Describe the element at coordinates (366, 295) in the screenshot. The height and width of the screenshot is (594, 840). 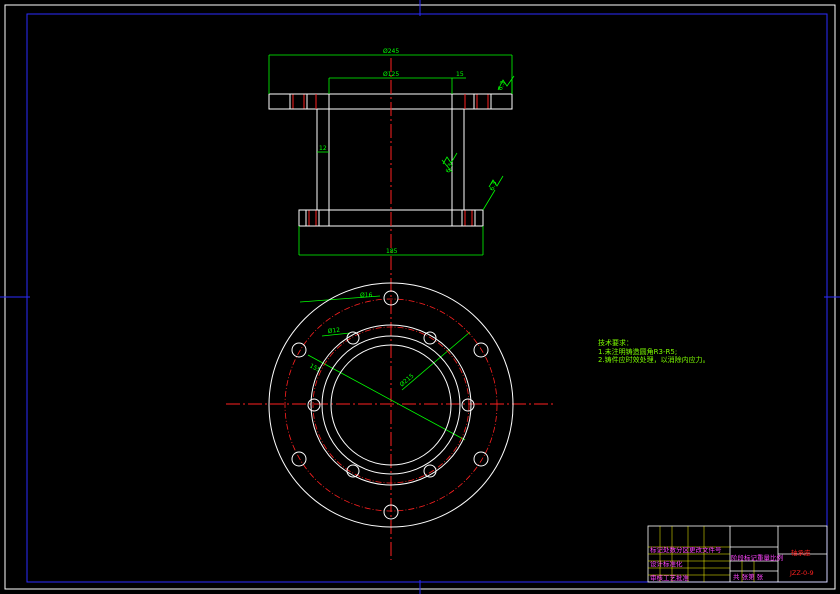
I see `dim-bolt-hole: Ø16` at that location.